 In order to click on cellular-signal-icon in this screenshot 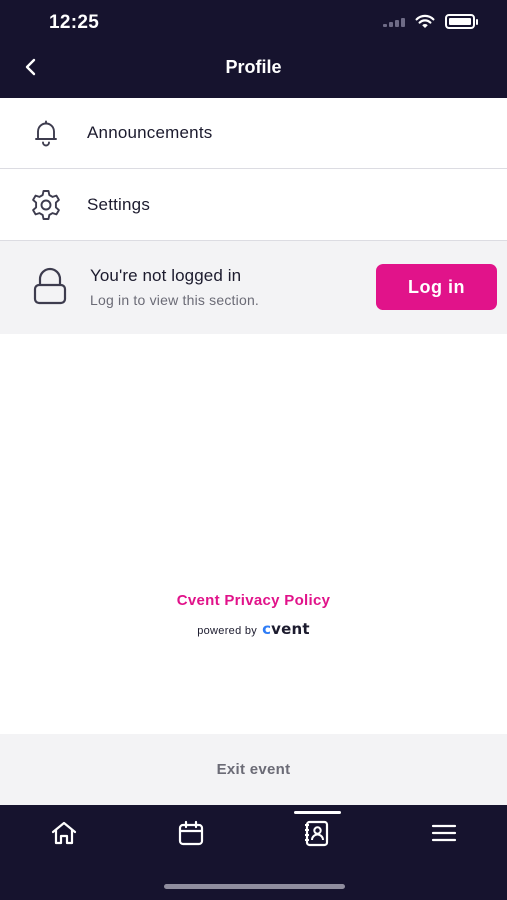, I will do `click(394, 22)`.